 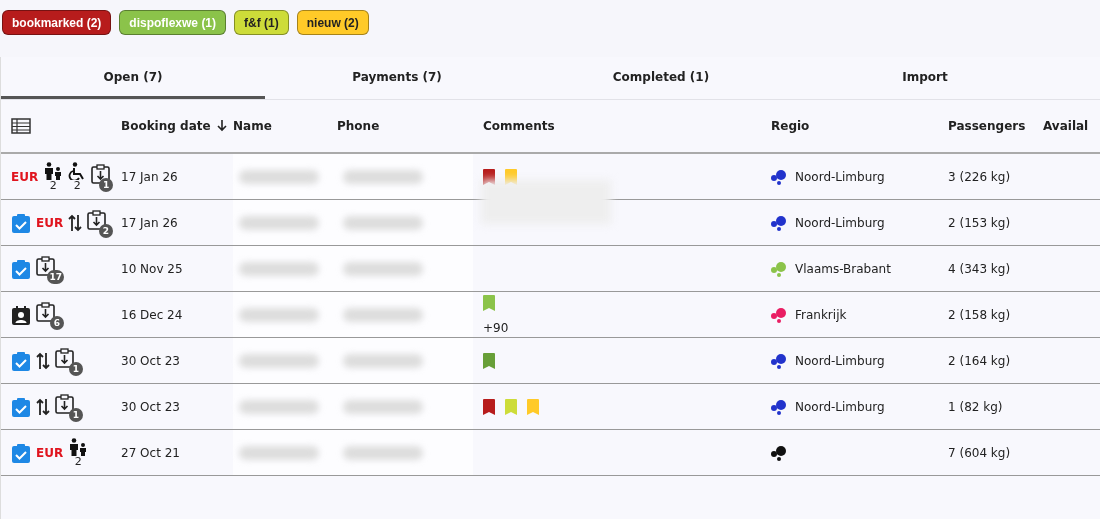 I want to click on column-header: Availal, so click(x=1066, y=126).